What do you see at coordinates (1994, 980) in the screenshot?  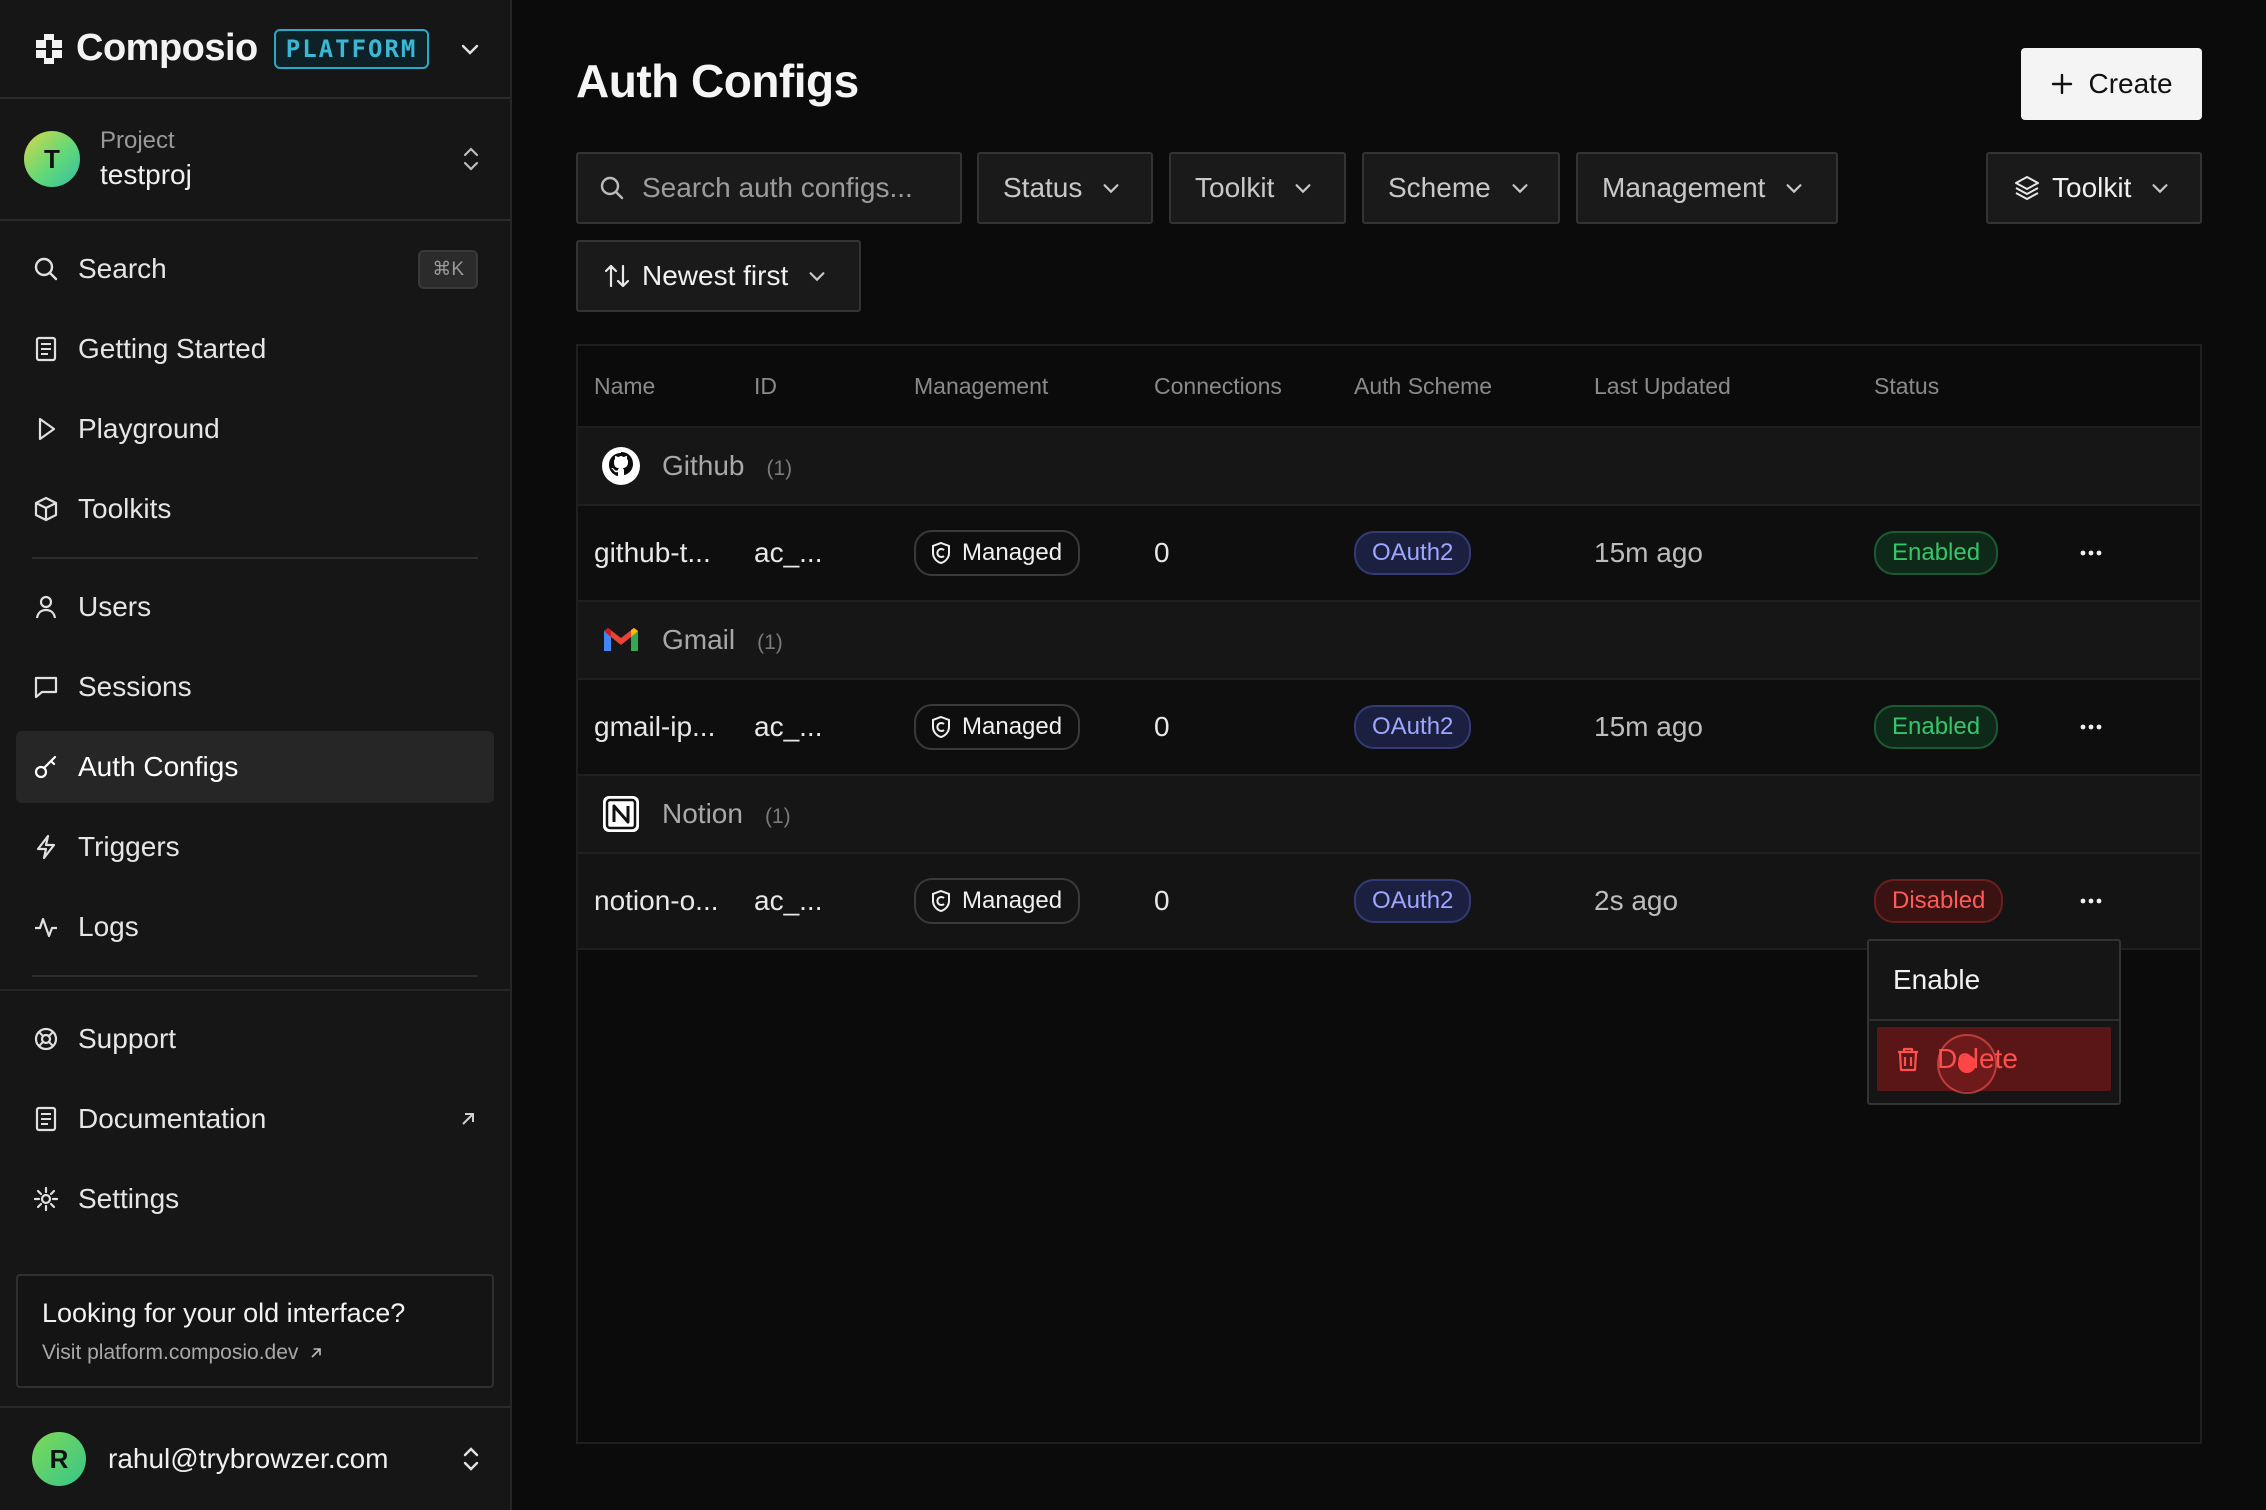 I see `enable-menu-item: Enable` at bounding box center [1994, 980].